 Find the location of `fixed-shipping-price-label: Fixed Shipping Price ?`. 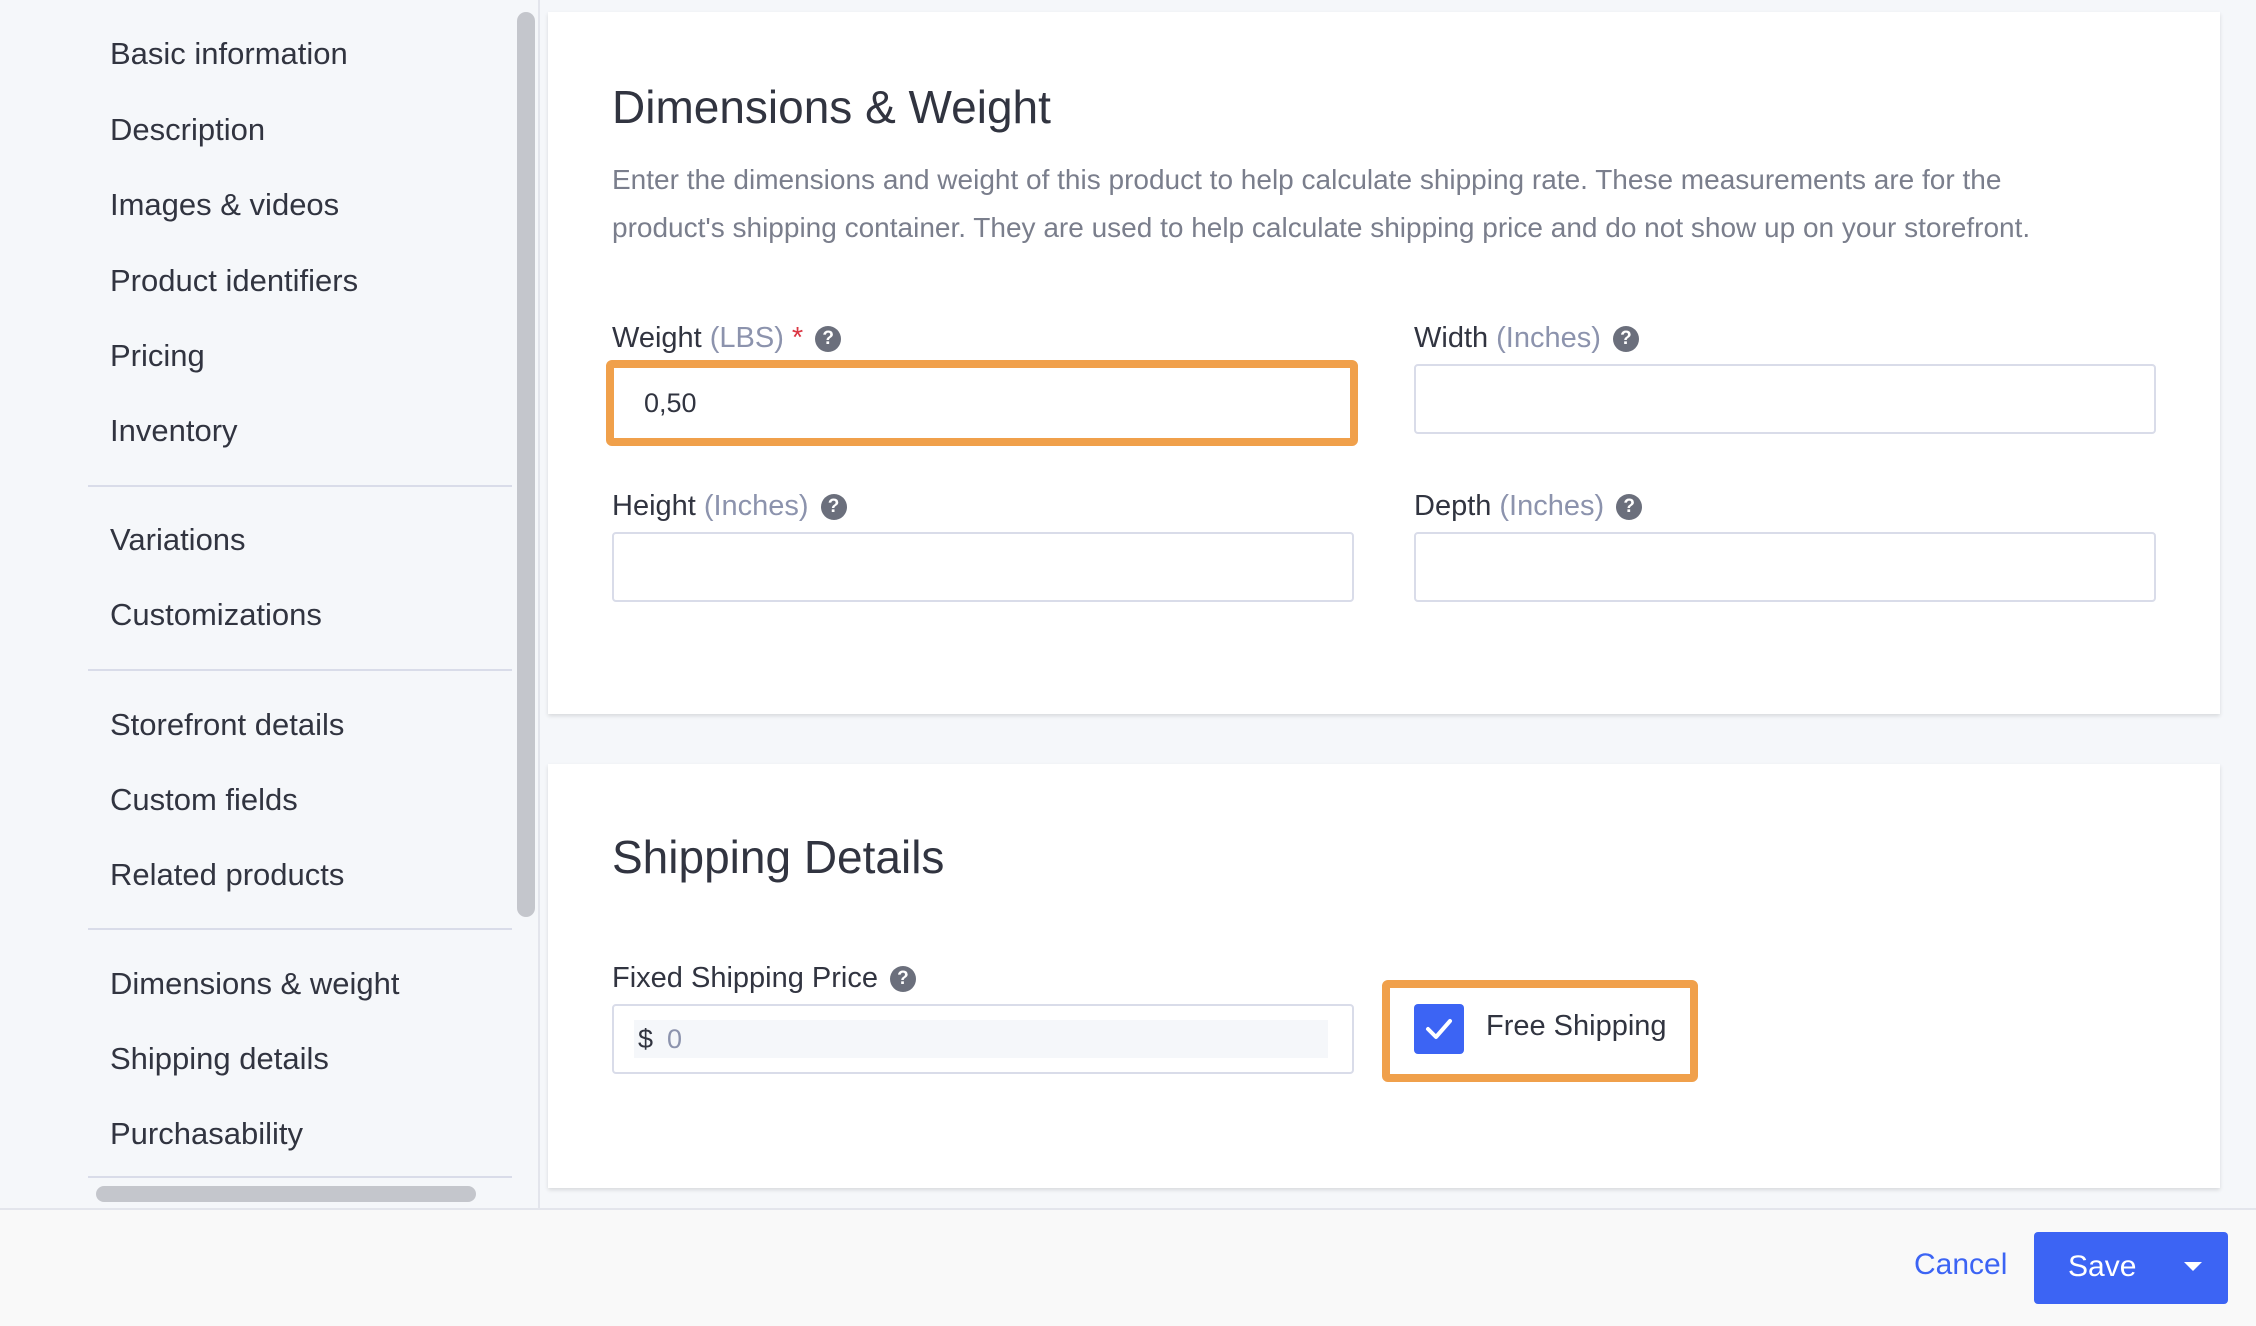

fixed-shipping-price-label: Fixed Shipping Price ? is located at coordinates (764, 978).